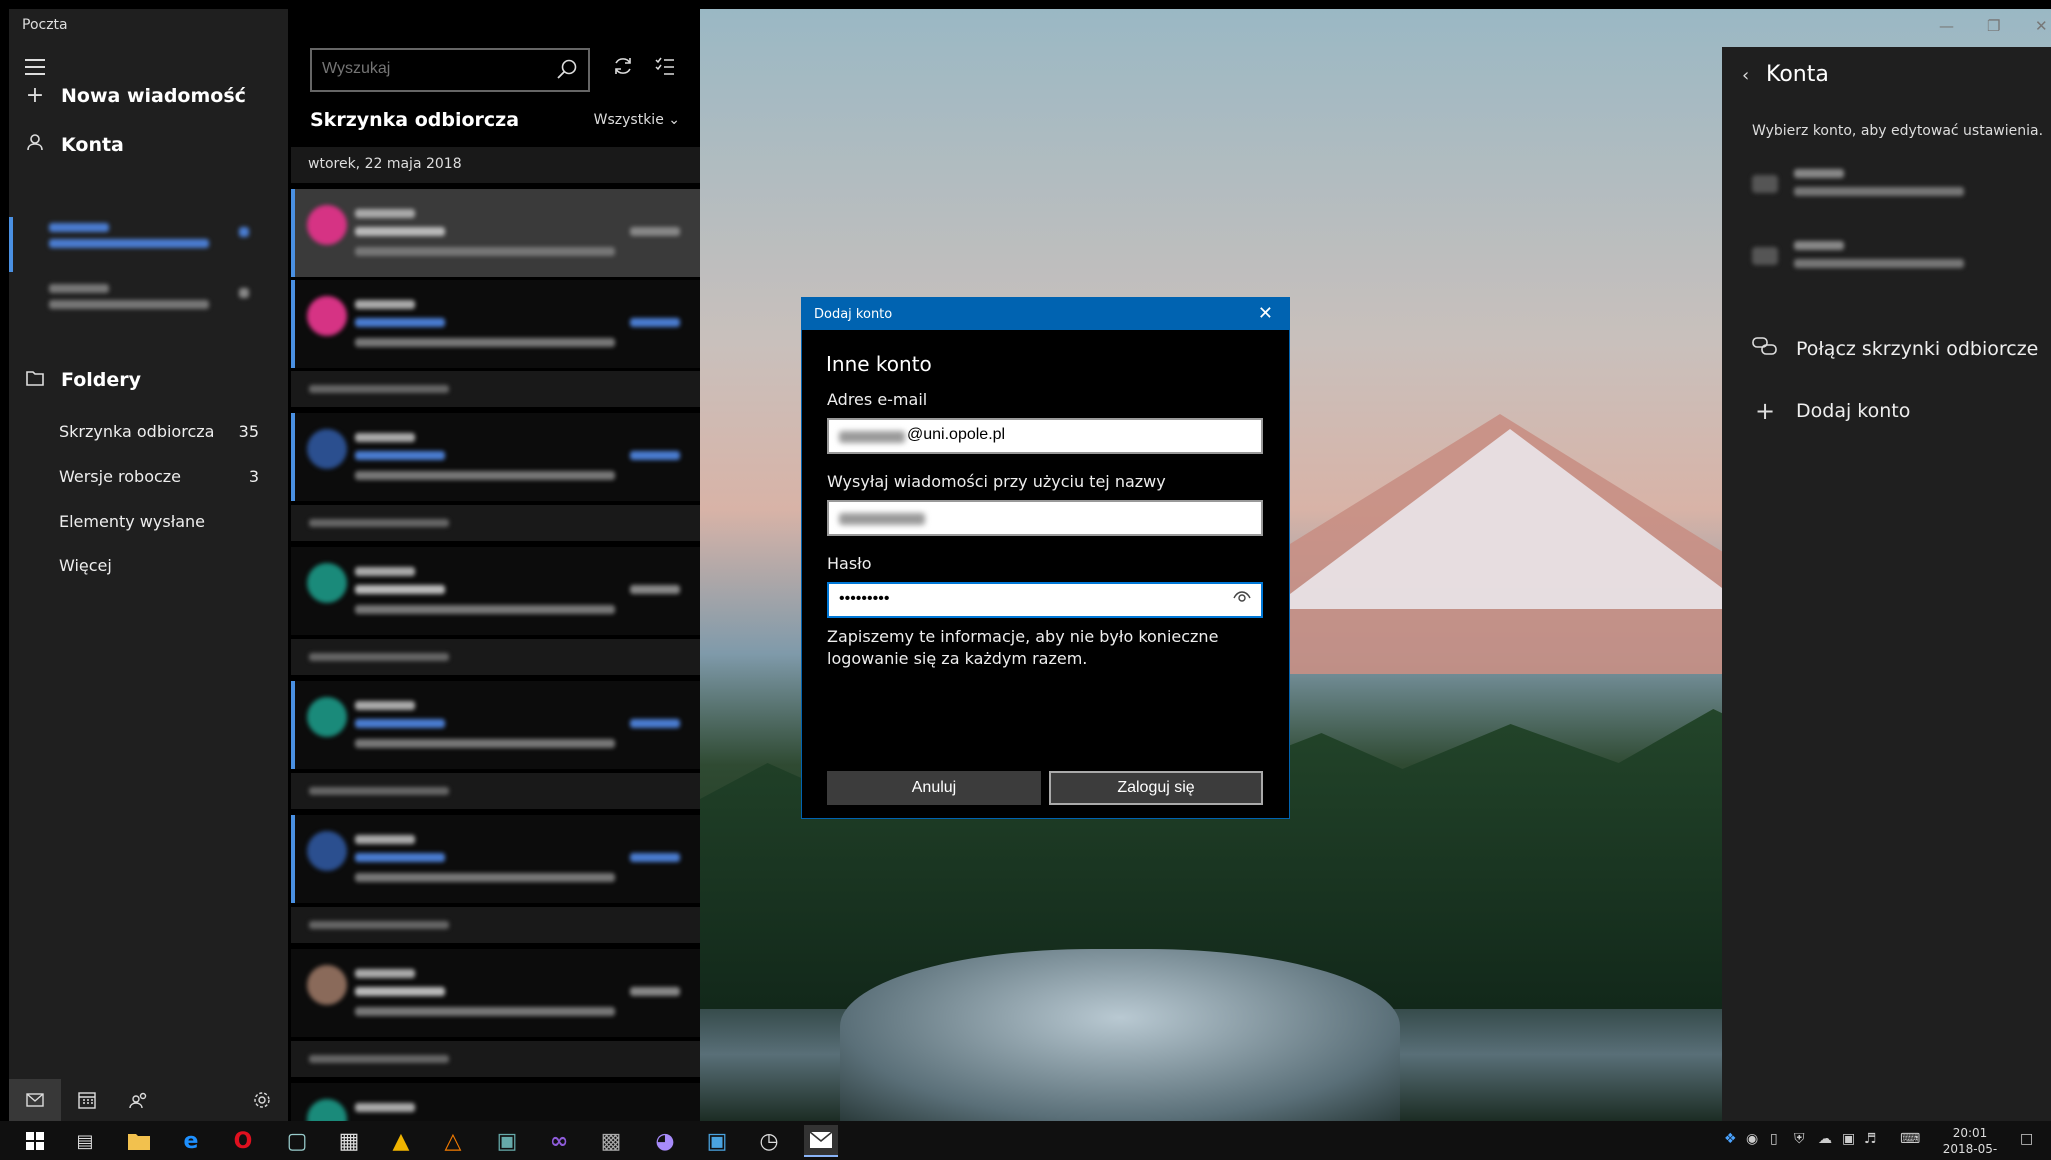 The image size is (2051, 1160). What do you see at coordinates (11, 244) in the screenshot?
I see `selected-account-indicator` at bounding box center [11, 244].